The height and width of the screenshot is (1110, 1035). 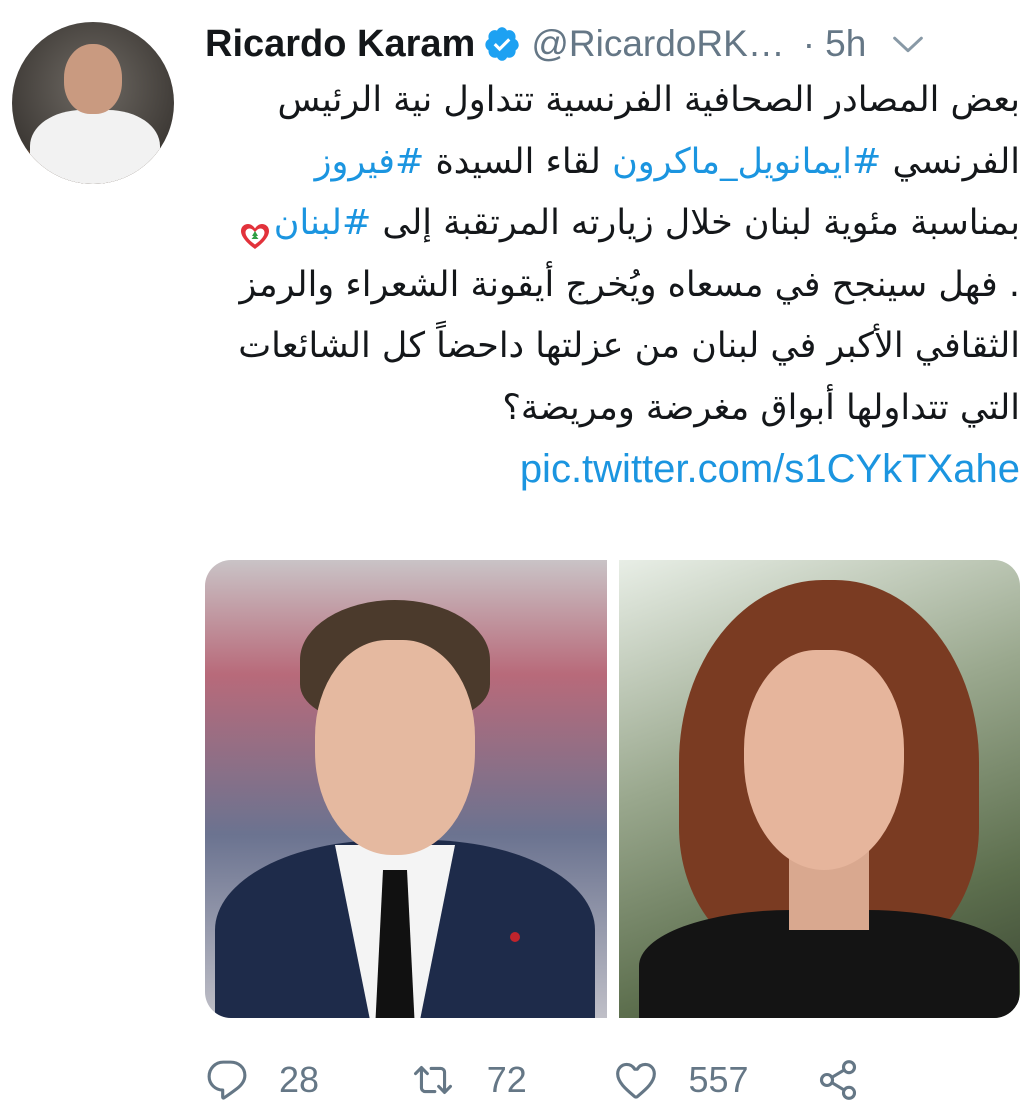 I want to click on share-icon, so click(x=838, y=1080).